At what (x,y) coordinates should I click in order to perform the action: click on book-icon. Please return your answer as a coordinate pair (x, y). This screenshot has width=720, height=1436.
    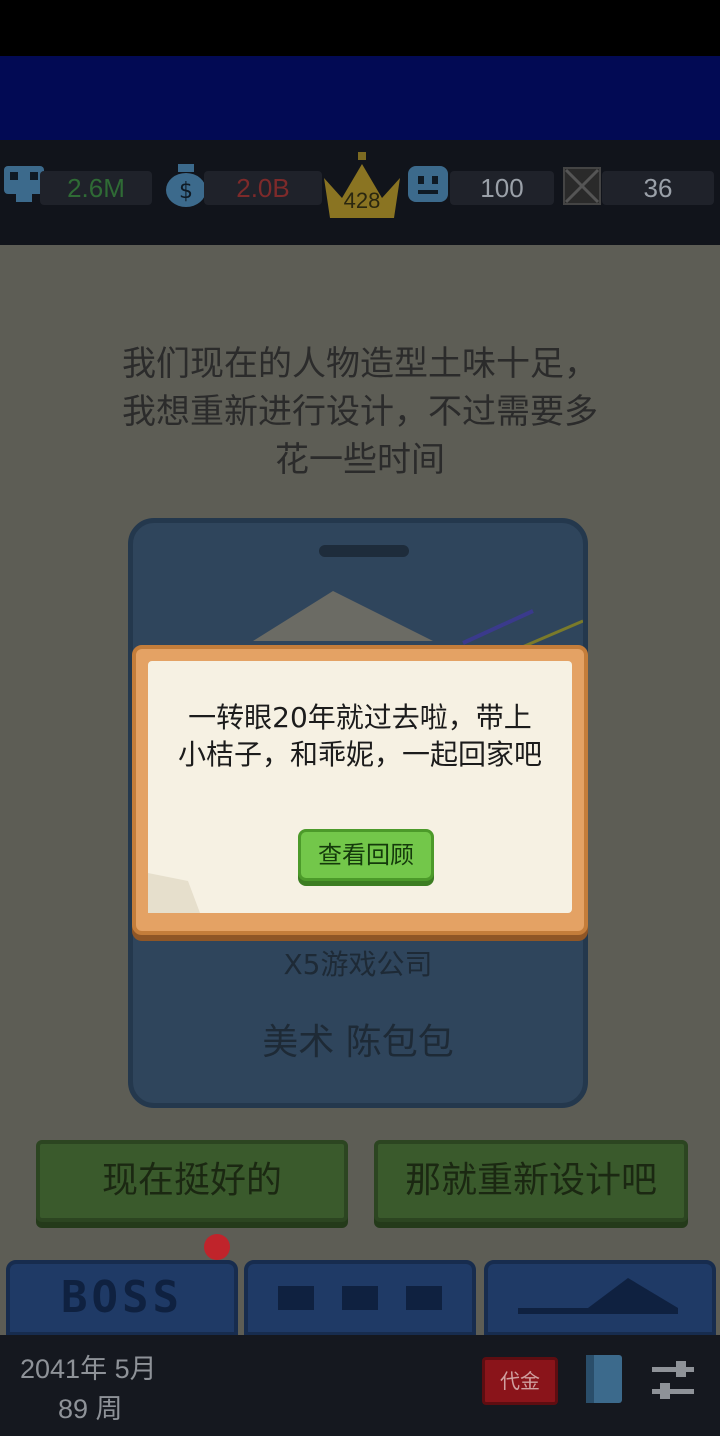
    Looking at the image, I should click on (604, 1379).